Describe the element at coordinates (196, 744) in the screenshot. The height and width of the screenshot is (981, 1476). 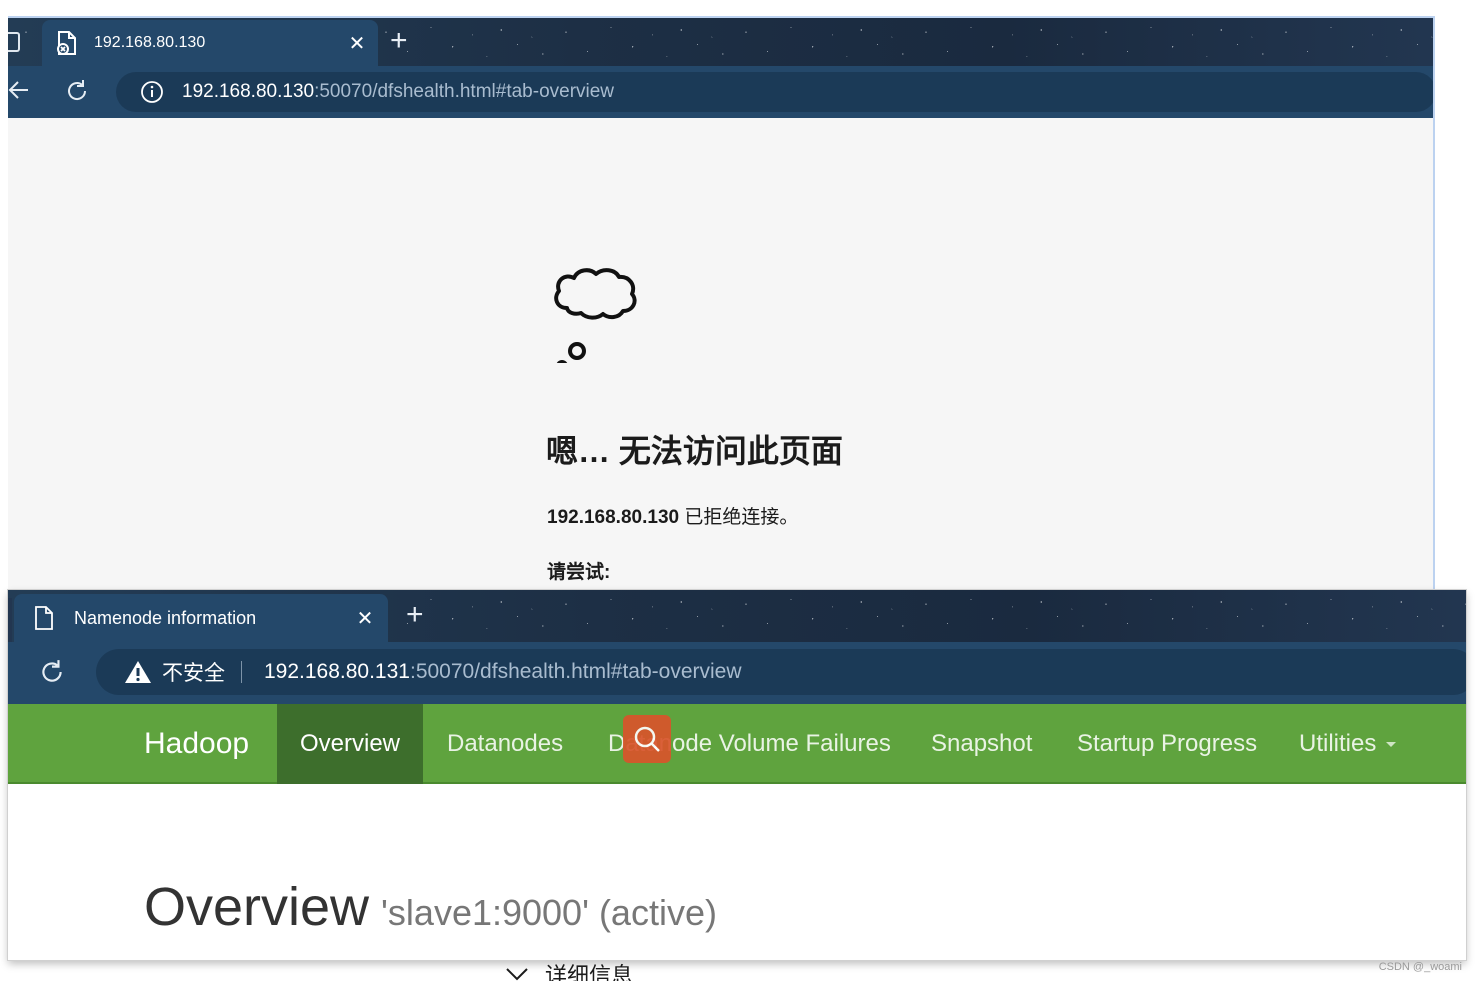
I see `hadoop-brand: Hadoop` at that location.